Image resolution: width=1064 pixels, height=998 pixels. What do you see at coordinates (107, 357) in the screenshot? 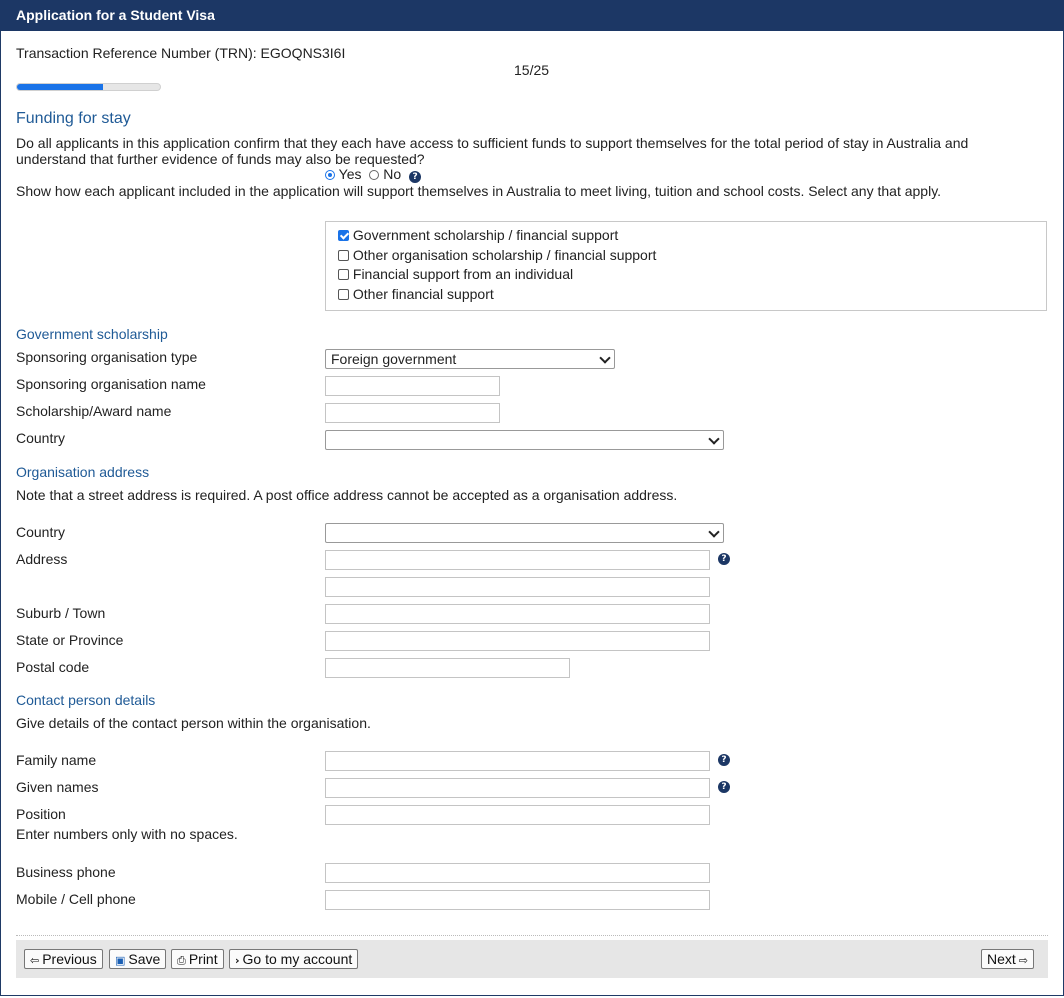
I see `org-type-label: Sponsoring organisation type` at bounding box center [107, 357].